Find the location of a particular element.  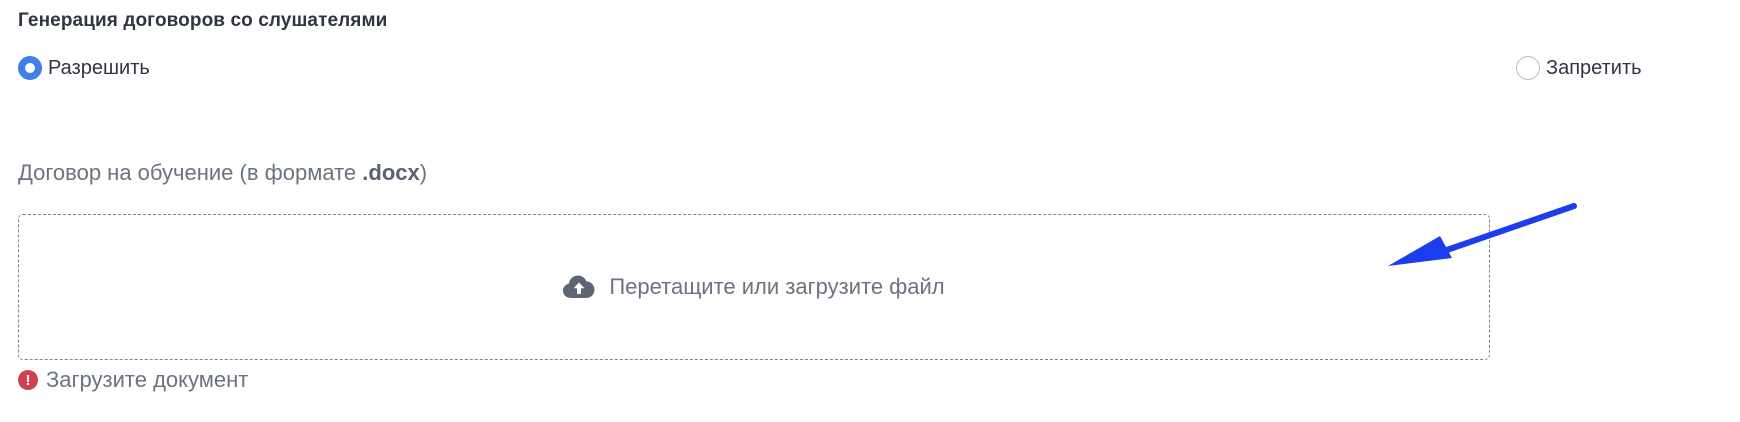

upload-error-message: ! Загрузите документ is located at coordinates (133, 380).